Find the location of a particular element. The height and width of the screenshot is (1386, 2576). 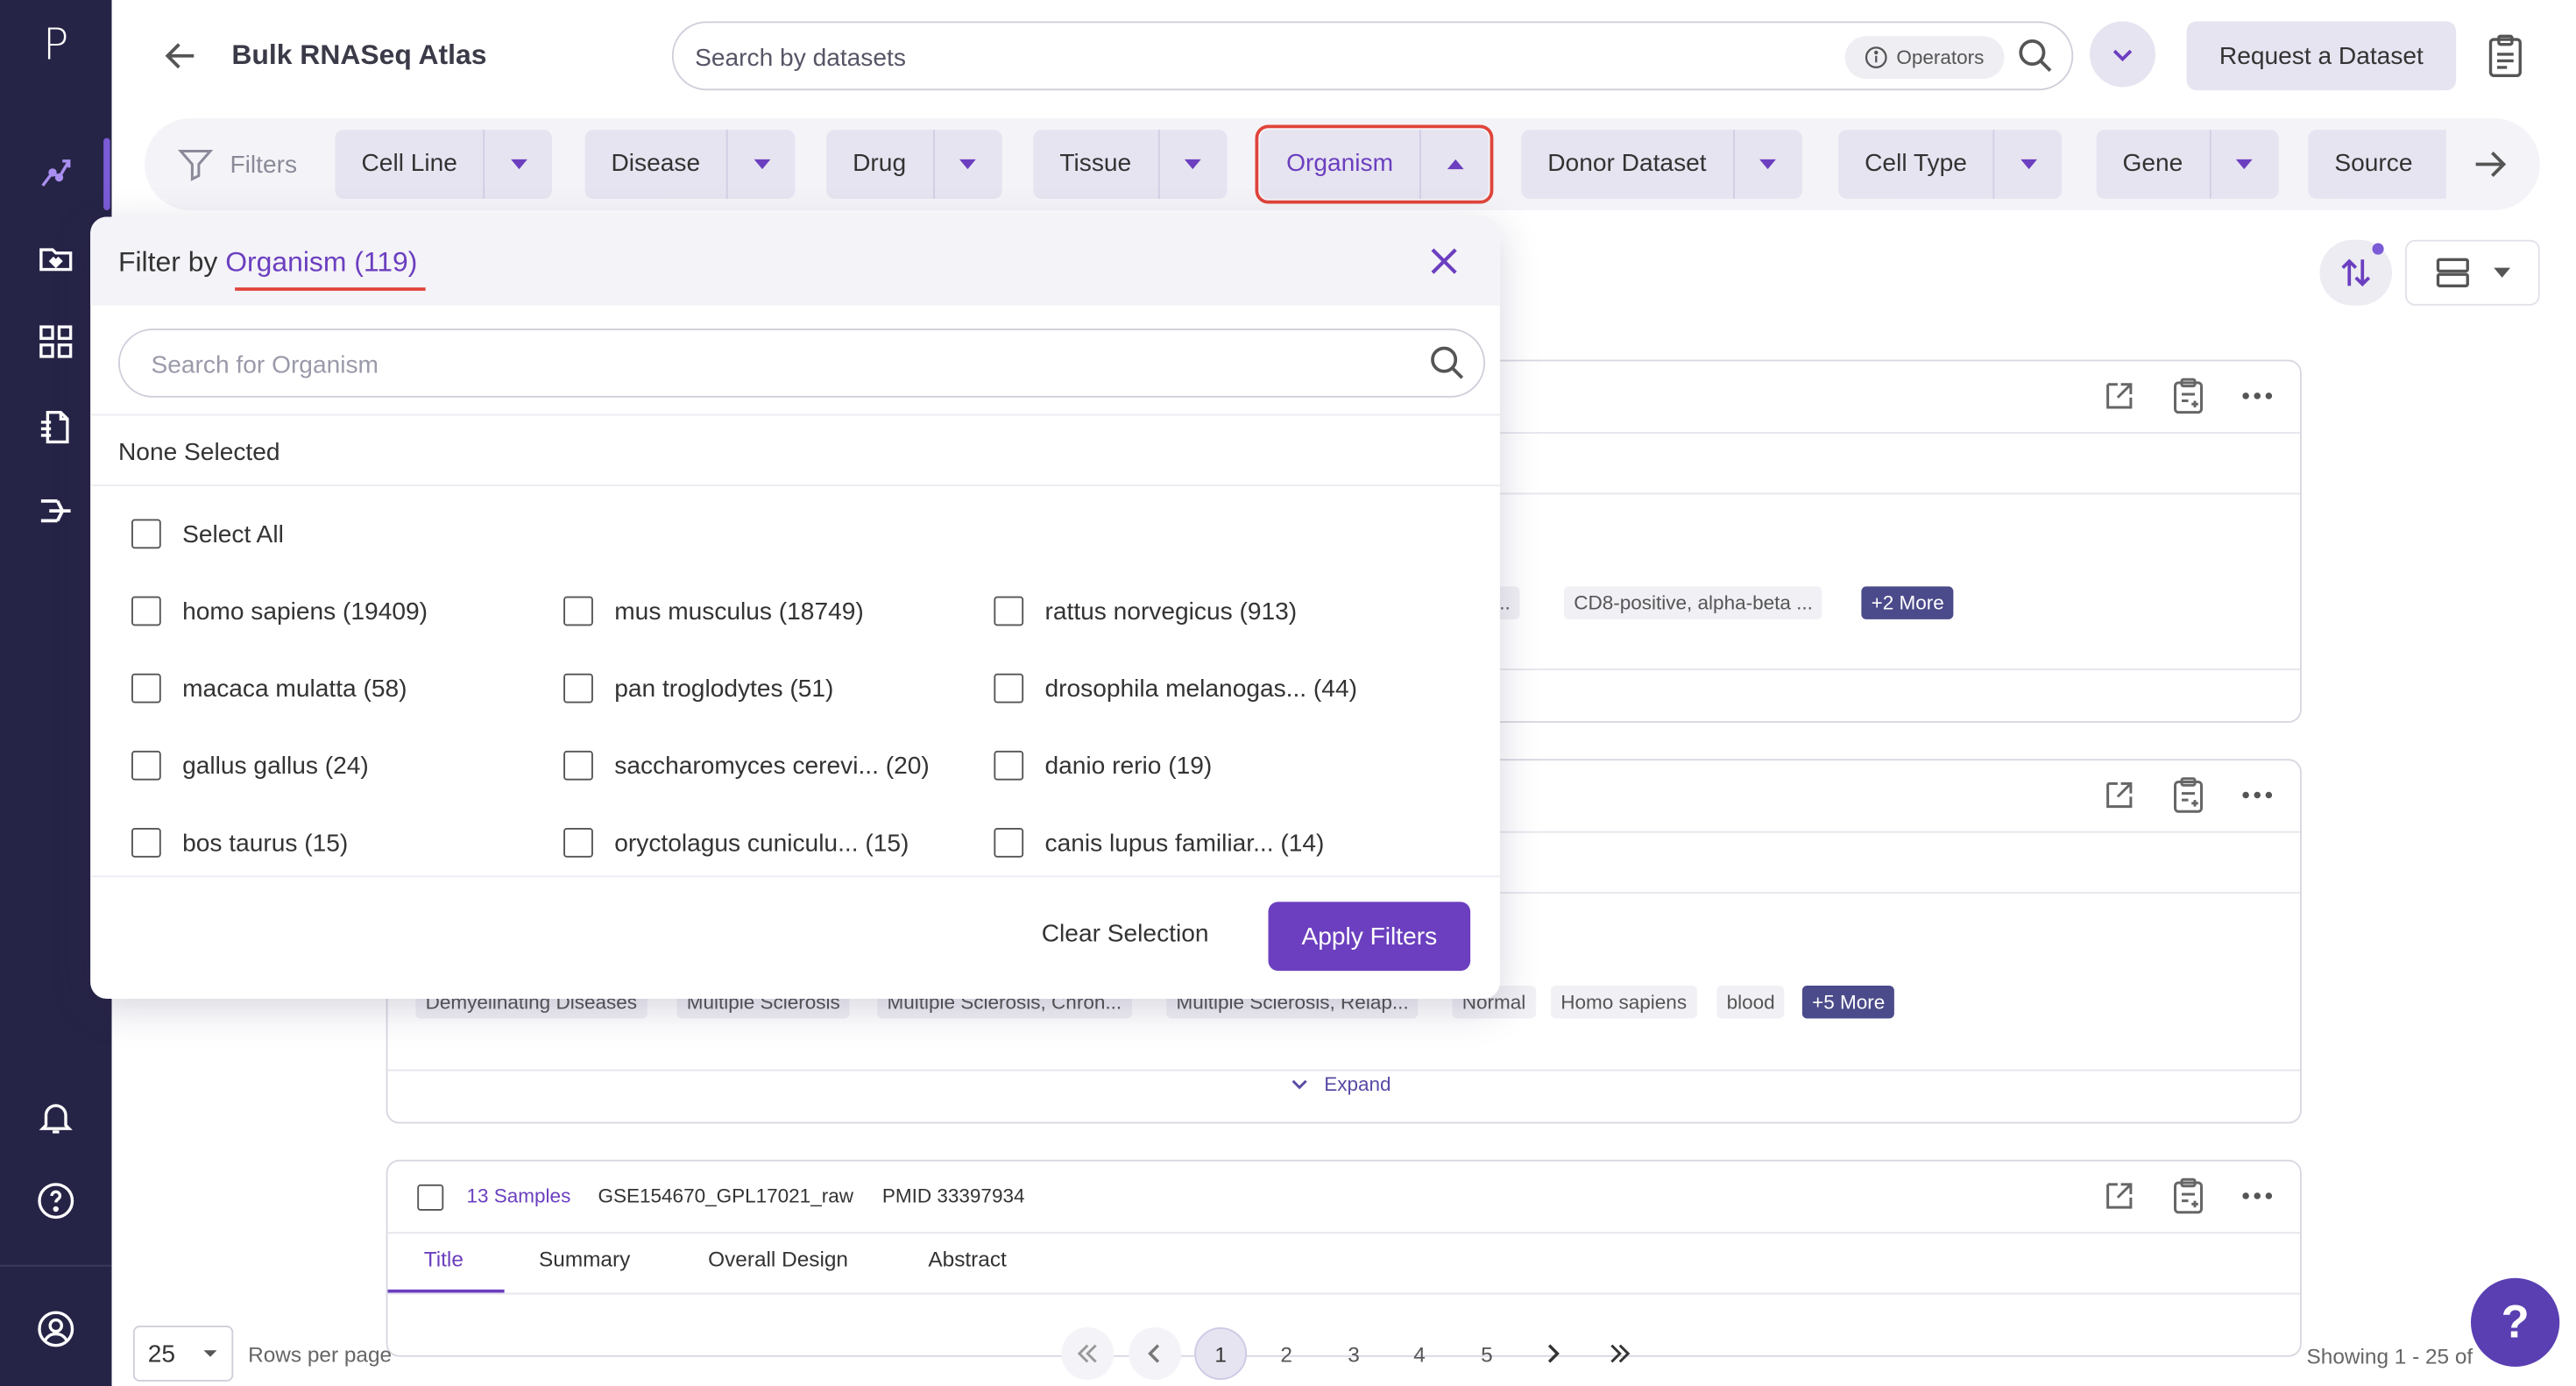

tab-overall-design: Overall Design is located at coordinates (778, 1259).